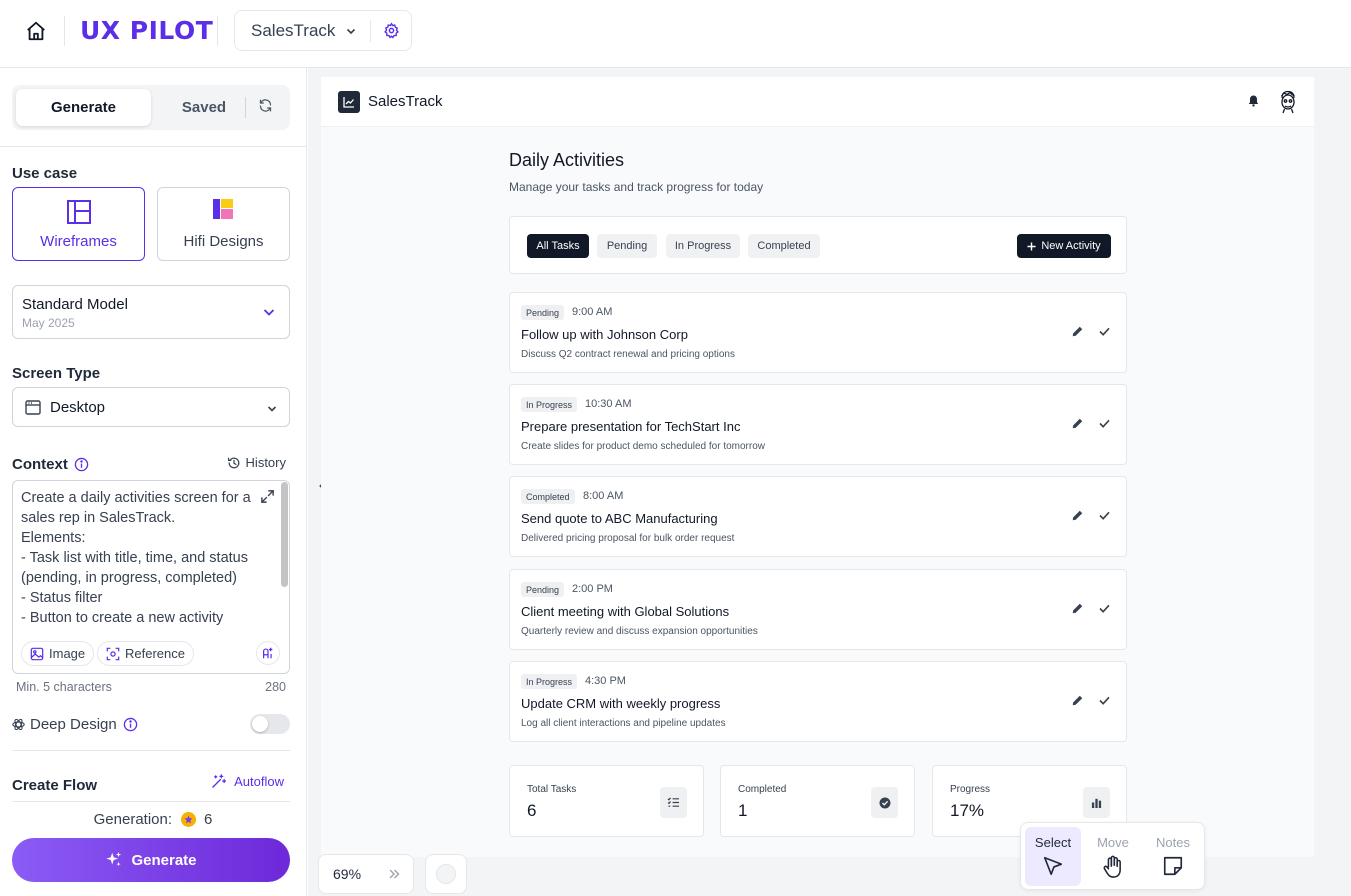 Image resolution: width=1351 pixels, height=896 pixels. I want to click on image-chip-label: Image, so click(67, 653).